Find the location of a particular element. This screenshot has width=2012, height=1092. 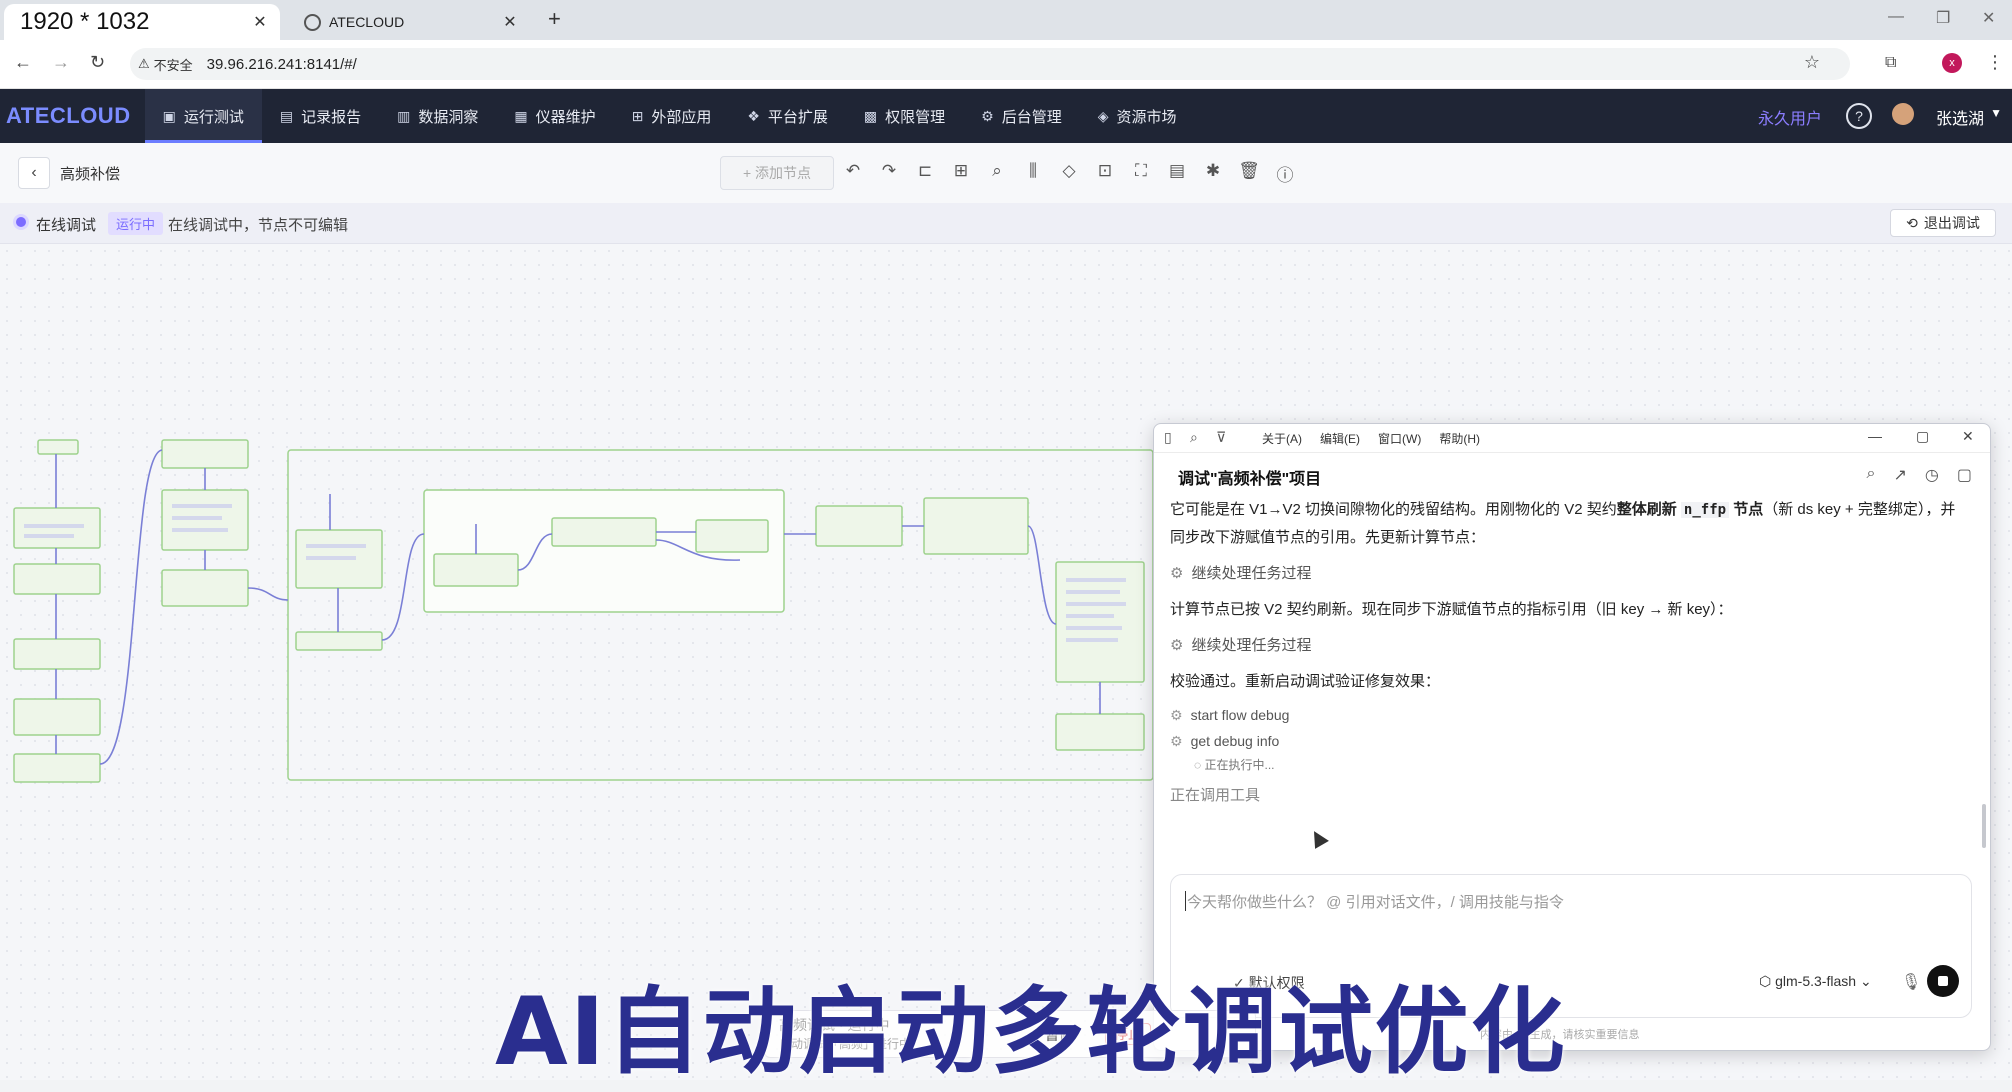

help-circle-icon: ⓘ is located at coordinates (1285, 173).